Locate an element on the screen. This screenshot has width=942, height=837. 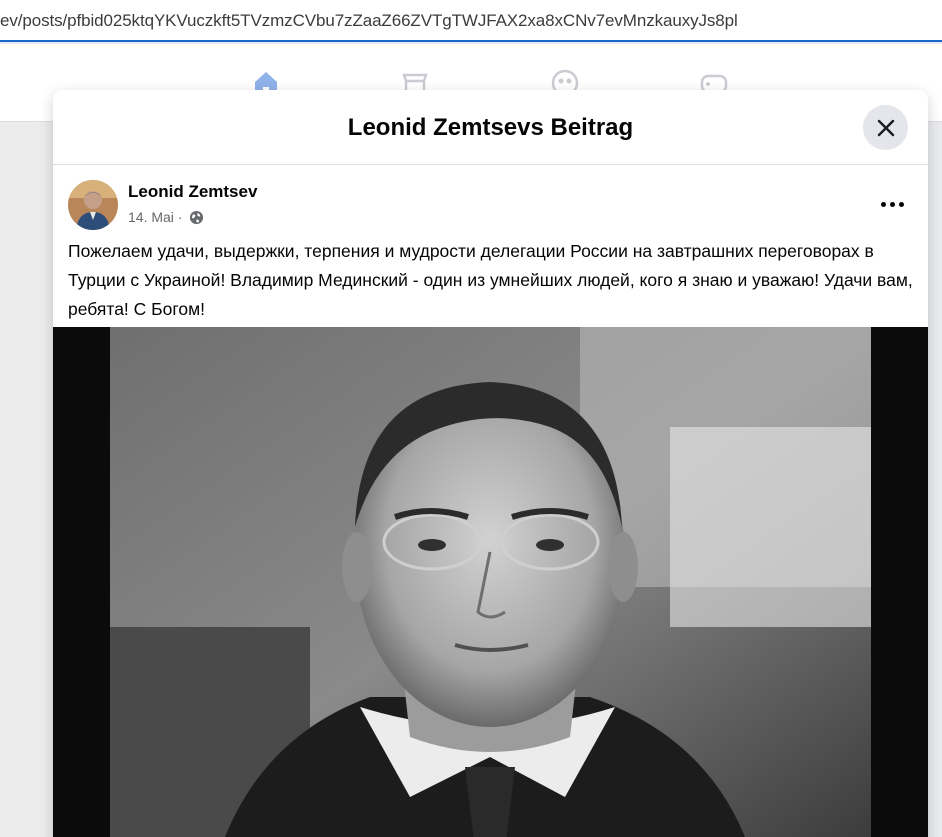
close-button is located at coordinates (885, 127).